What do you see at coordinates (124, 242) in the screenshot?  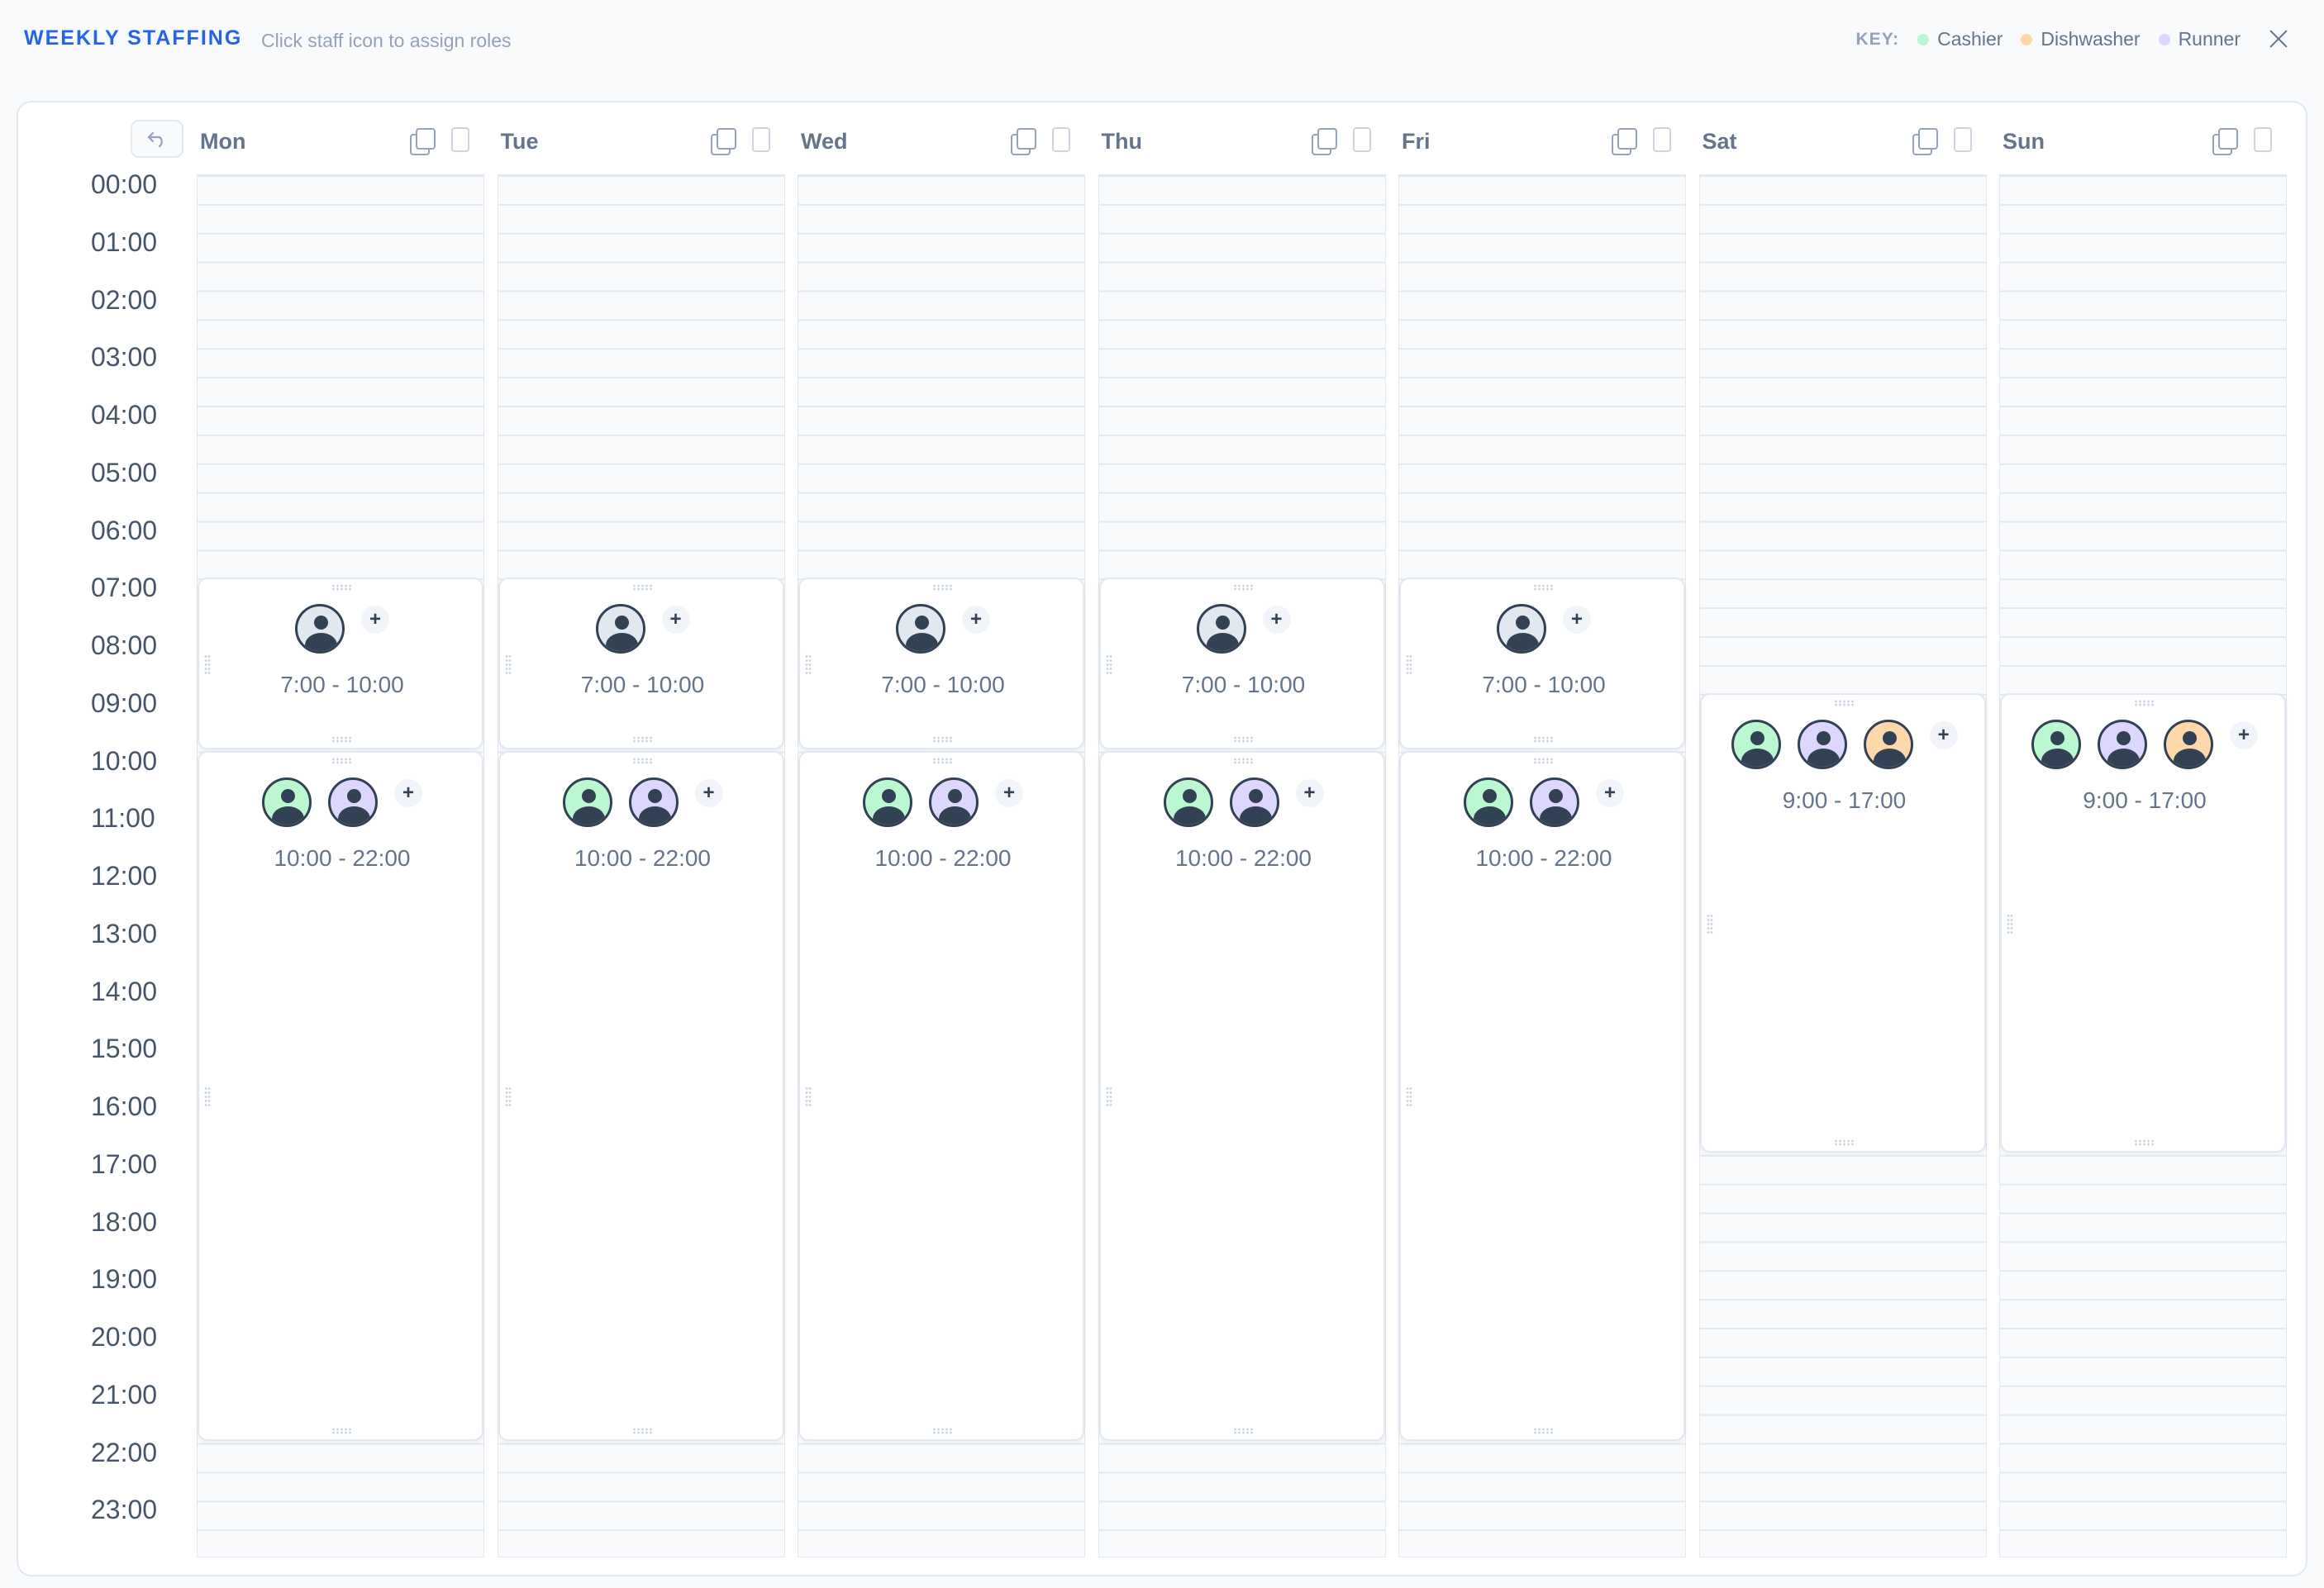 I see `hour-label: 01:00` at bounding box center [124, 242].